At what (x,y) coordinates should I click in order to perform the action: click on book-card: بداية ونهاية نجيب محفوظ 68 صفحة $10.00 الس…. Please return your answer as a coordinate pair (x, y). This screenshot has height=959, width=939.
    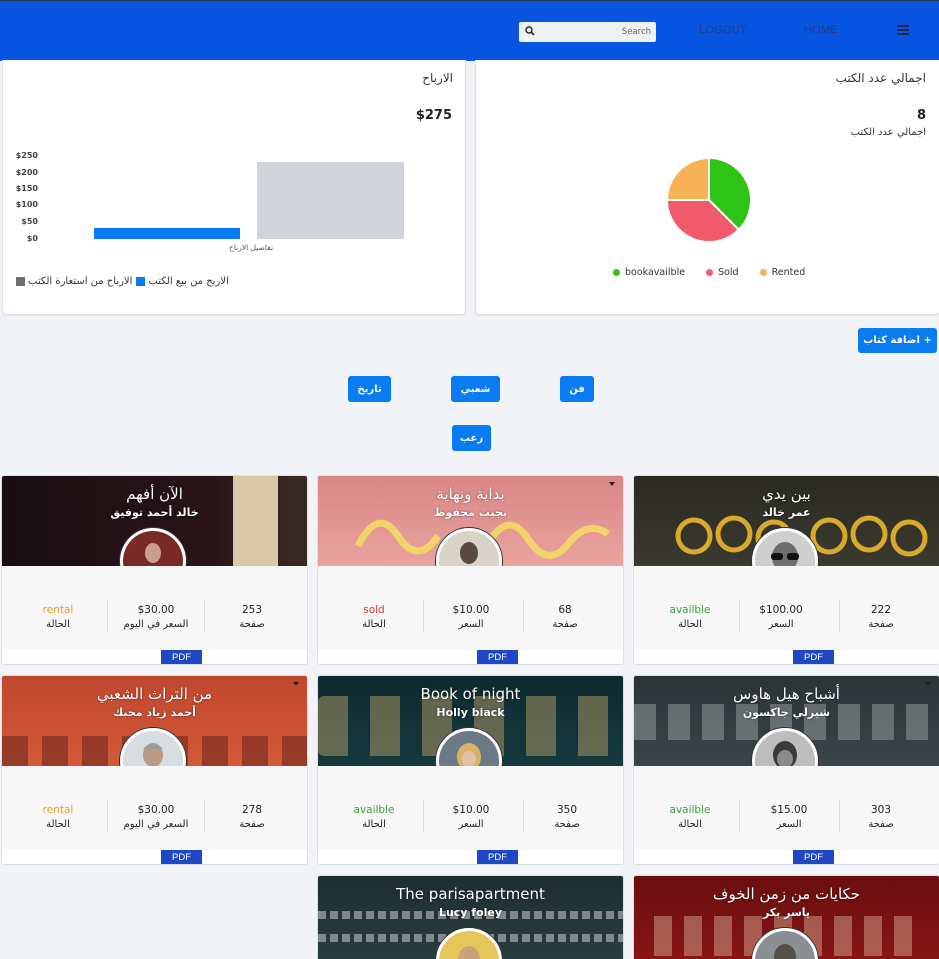
    Looking at the image, I should click on (470, 570).